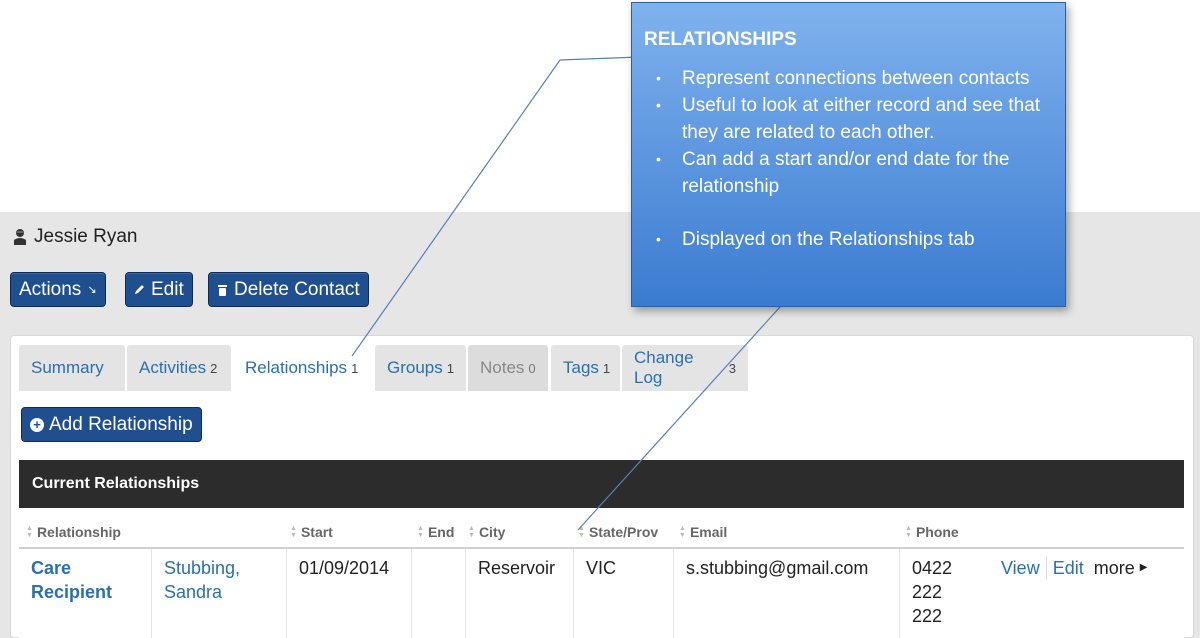 The width and height of the screenshot is (1200, 638). I want to click on tab-activities: Activities 2, so click(179, 368).